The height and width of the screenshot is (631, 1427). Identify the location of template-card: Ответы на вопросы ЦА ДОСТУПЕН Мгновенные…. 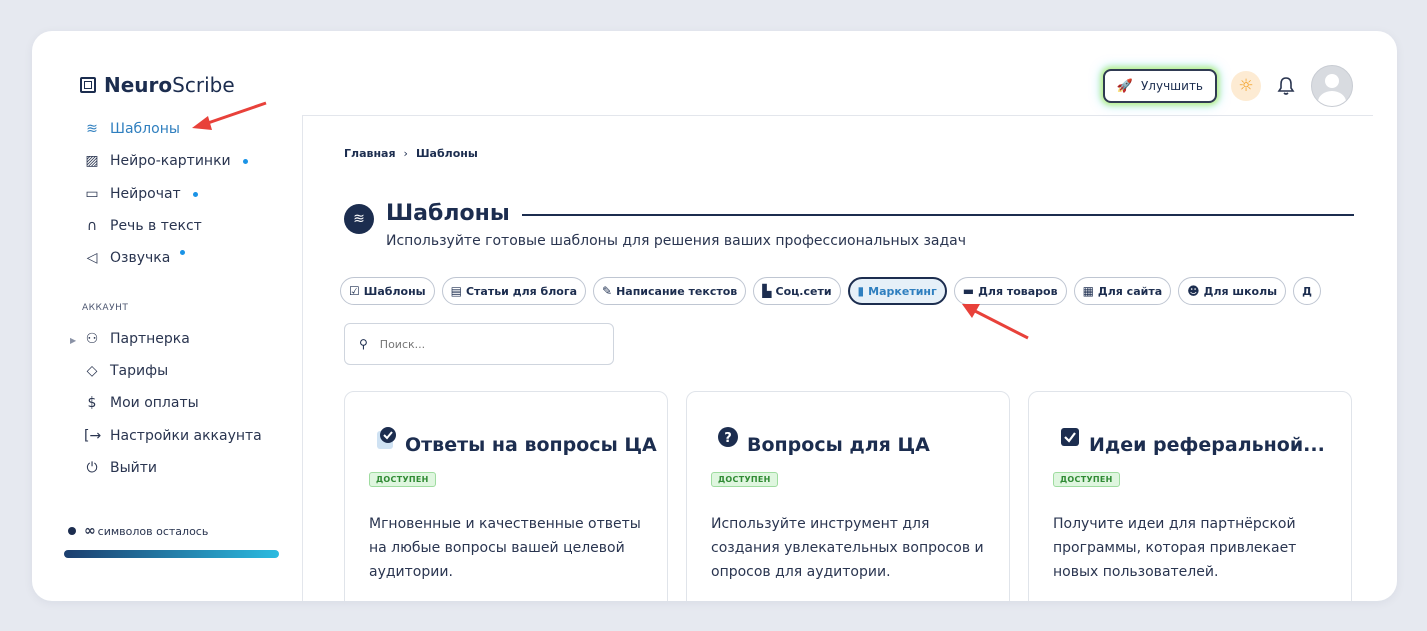
(506, 496).